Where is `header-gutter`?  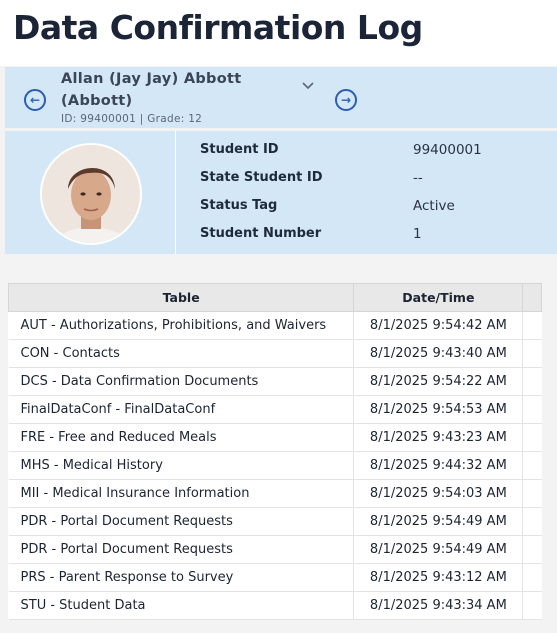 header-gutter is located at coordinates (532, 297).